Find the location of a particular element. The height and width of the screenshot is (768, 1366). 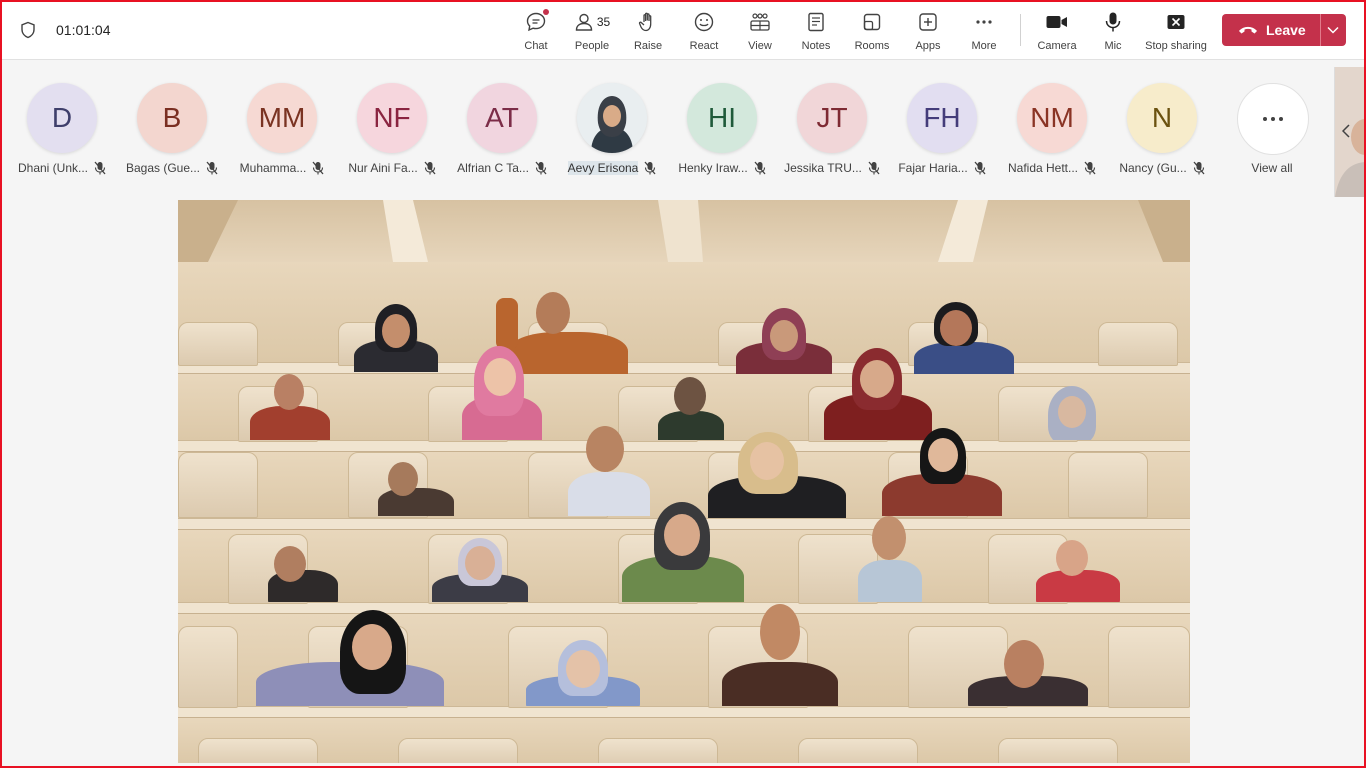

raise-hand-button: Raise is located at coordinates (648, 32).